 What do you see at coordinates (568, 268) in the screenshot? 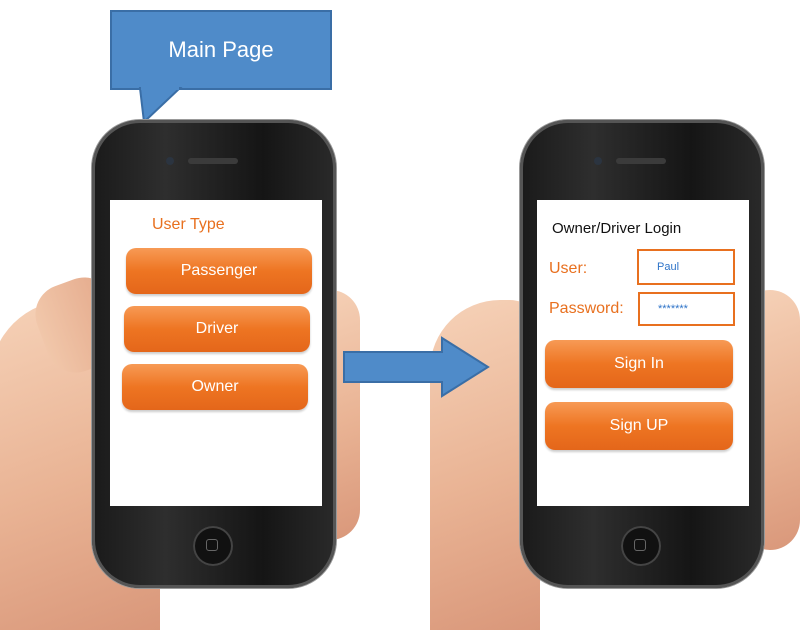
I see `user-label: User:` at bounding box center [568, 268].